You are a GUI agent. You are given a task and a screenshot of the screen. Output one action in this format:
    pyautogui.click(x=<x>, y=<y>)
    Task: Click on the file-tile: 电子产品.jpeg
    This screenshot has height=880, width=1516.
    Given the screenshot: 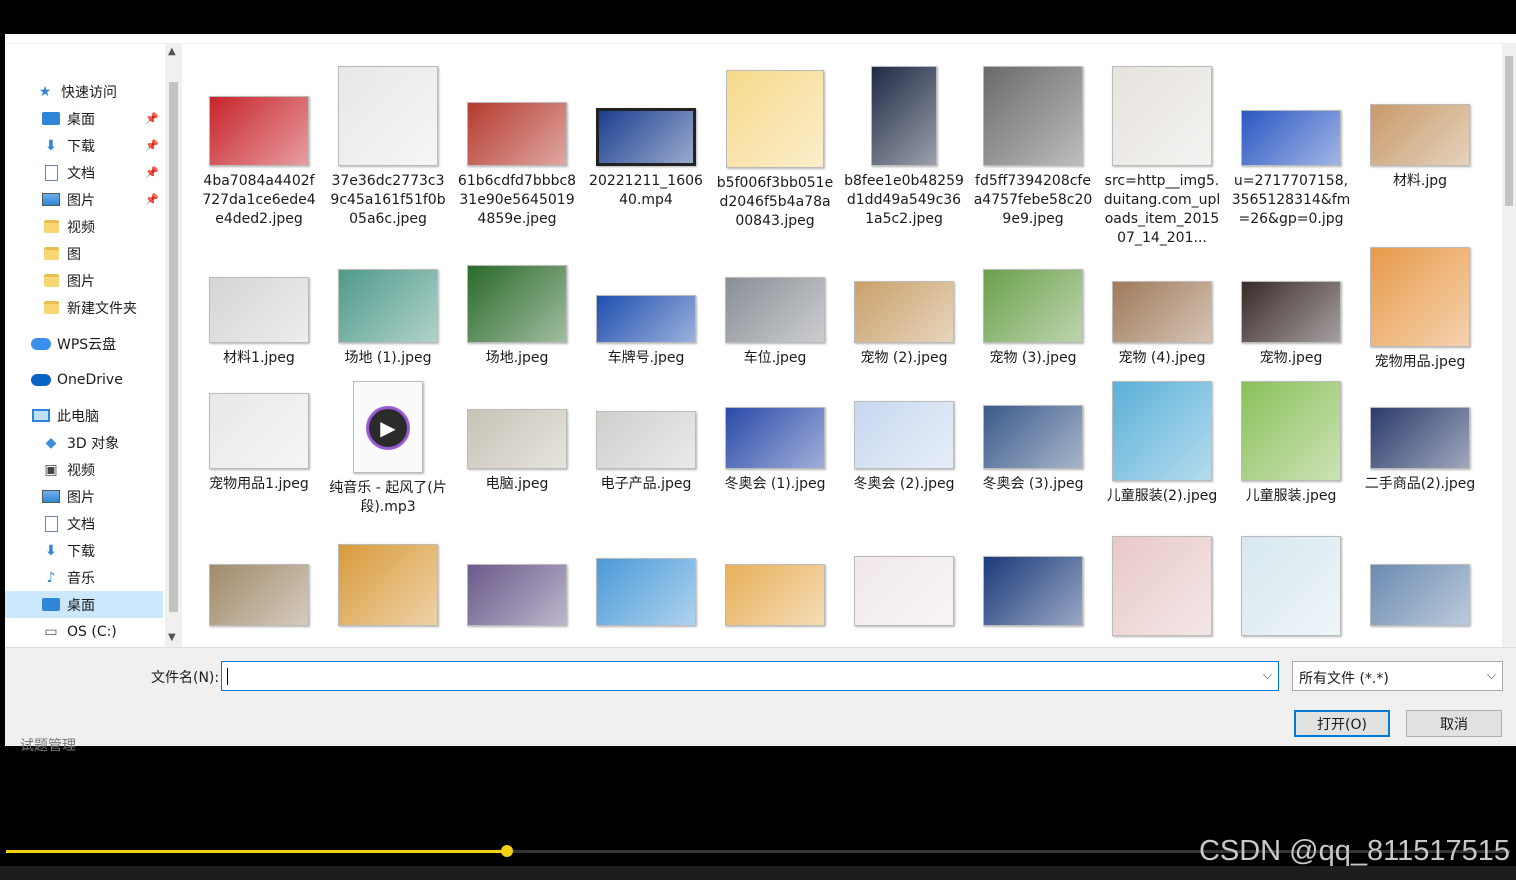 What is the action you would take?
    pyautogui.click(x=646, y=437)
    